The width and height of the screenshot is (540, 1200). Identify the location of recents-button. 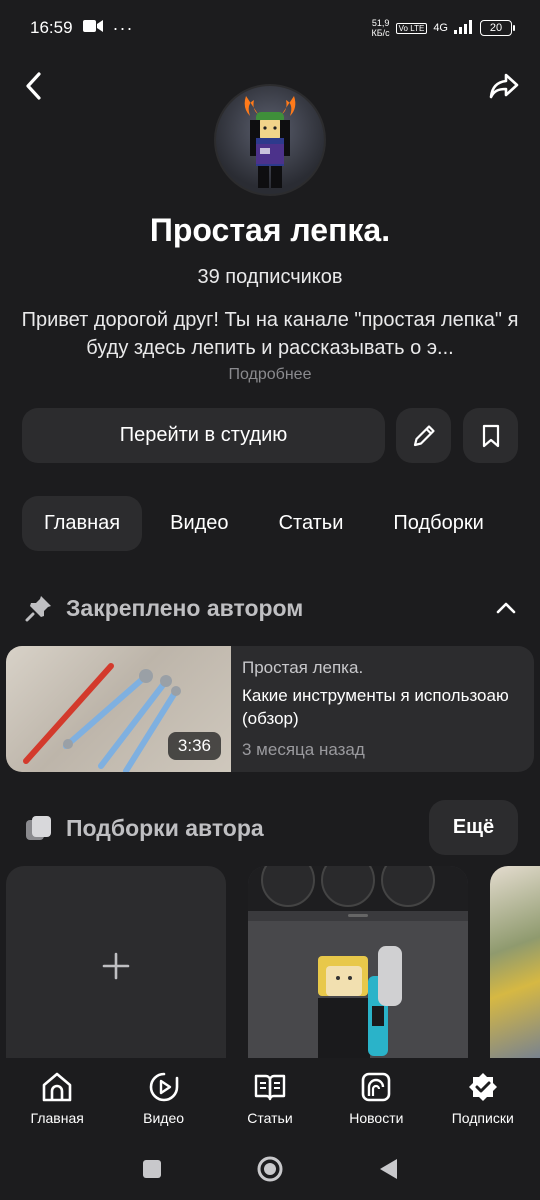
(152, 1169).